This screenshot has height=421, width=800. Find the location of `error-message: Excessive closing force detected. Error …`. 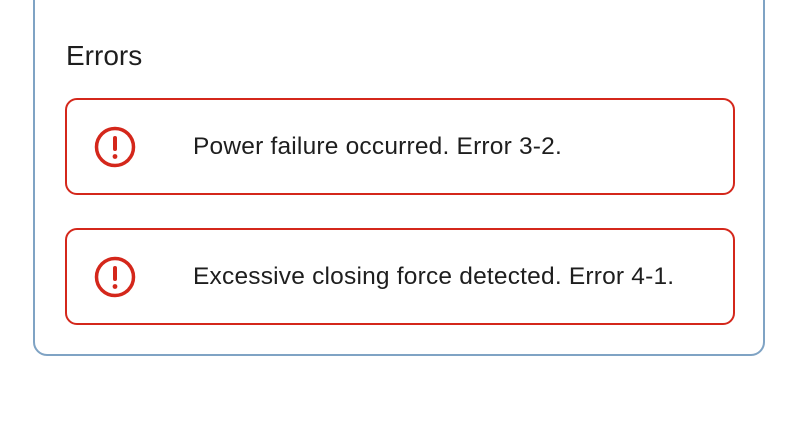

error-message: Excessive closing force detected. Error … is located at coordinates (434, 276).